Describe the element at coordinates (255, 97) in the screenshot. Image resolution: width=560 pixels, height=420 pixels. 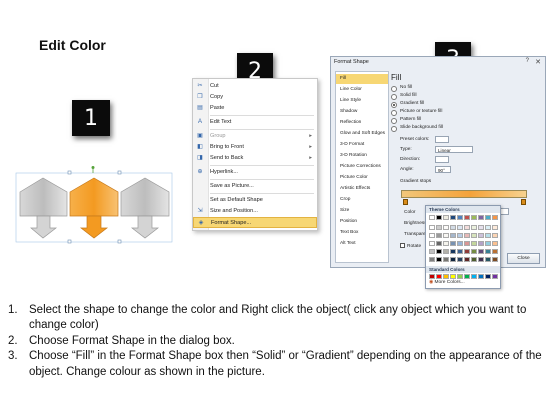
I see `menu-item-copy: ❐ Copy` at that location.